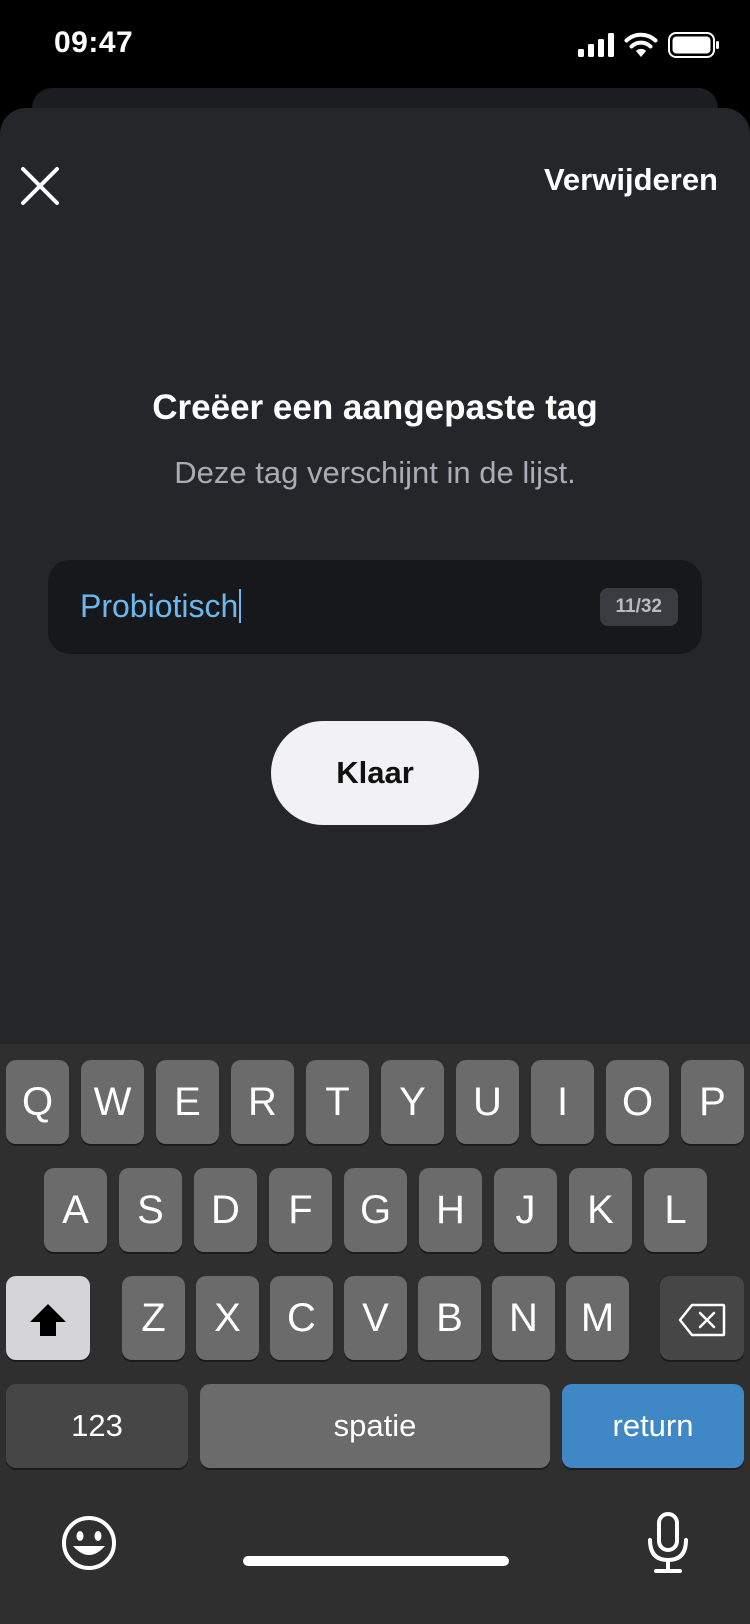  Describe the element at coordinates (37, 1102) in the screenshot. I see `key-q: Q` at that location.